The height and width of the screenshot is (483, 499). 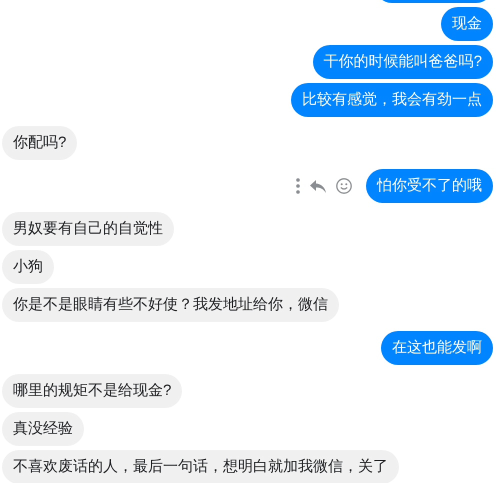 I want to click on message-bubble: 在这也能发啊, so click(x=437, y=348).